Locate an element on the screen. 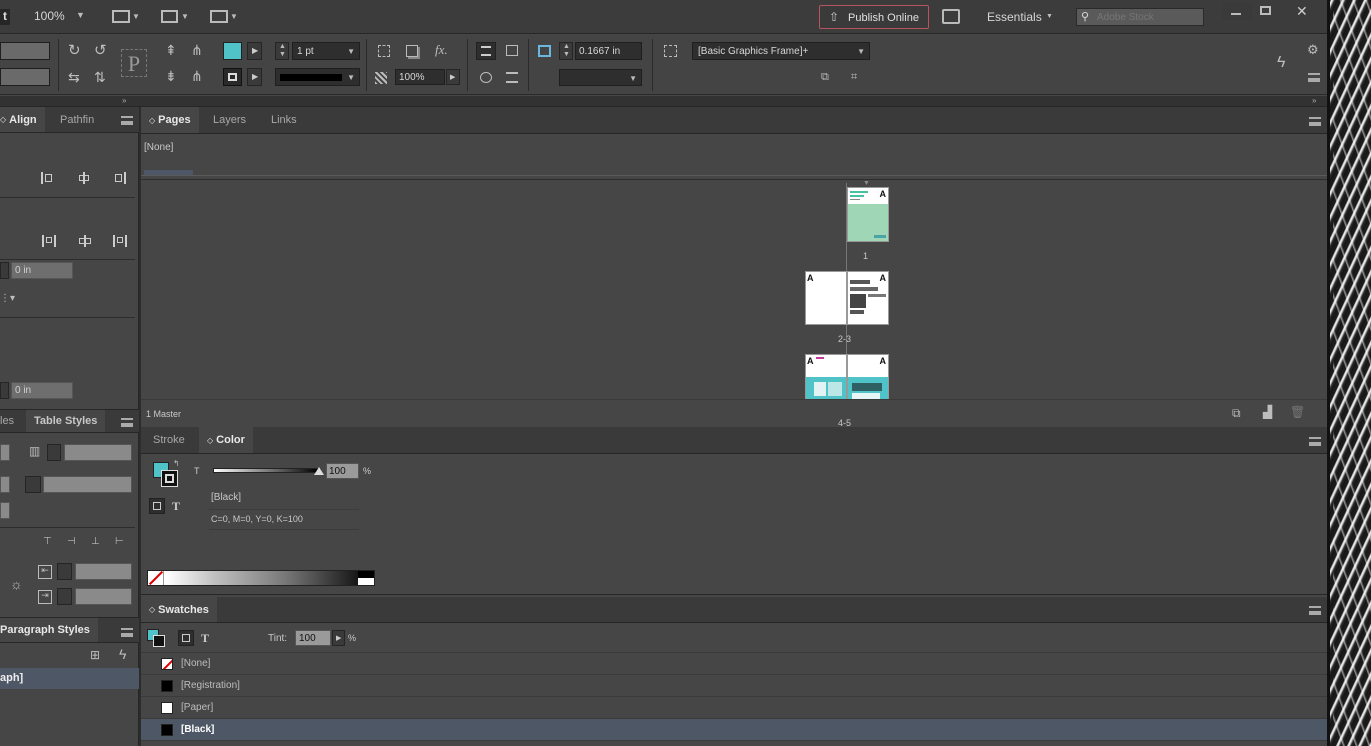  adobe-stock-search: ⚲ is located at coordinates (1140, 17).